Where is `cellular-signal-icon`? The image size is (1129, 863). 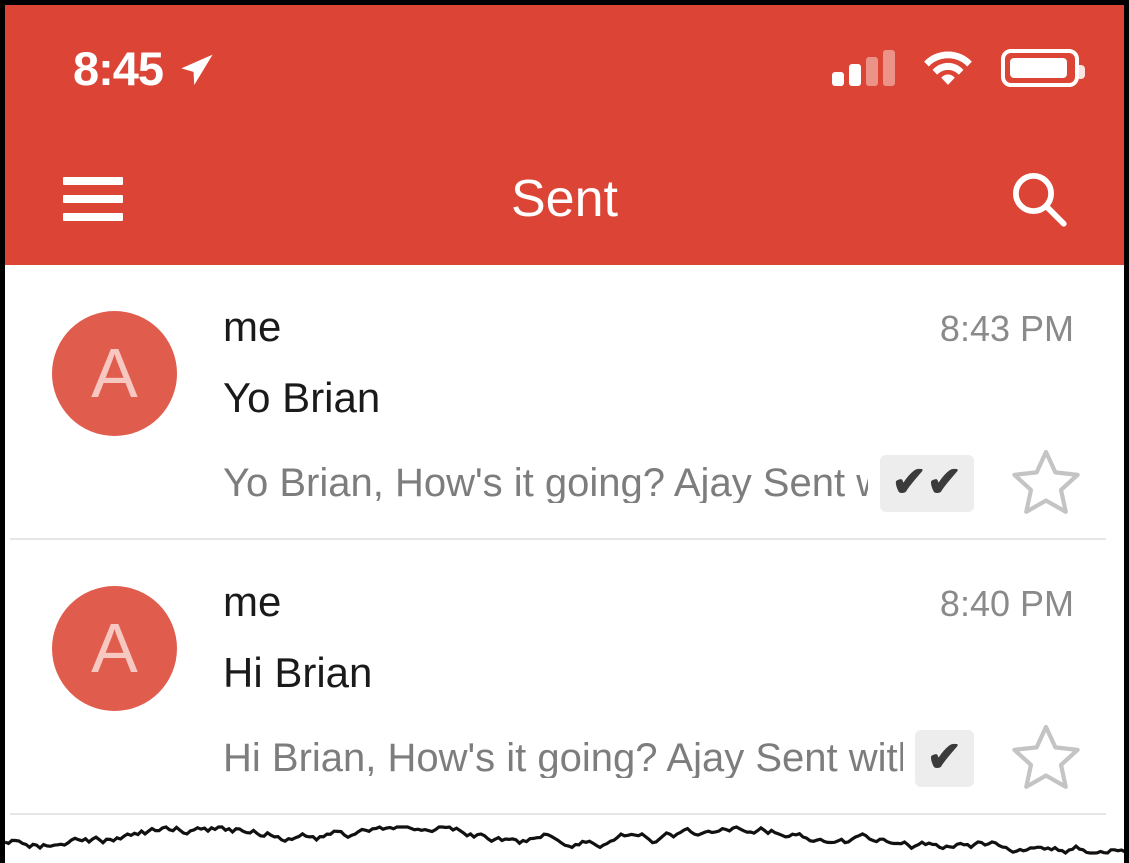
cellular-signal-icon is located at coordinates (863, 68).